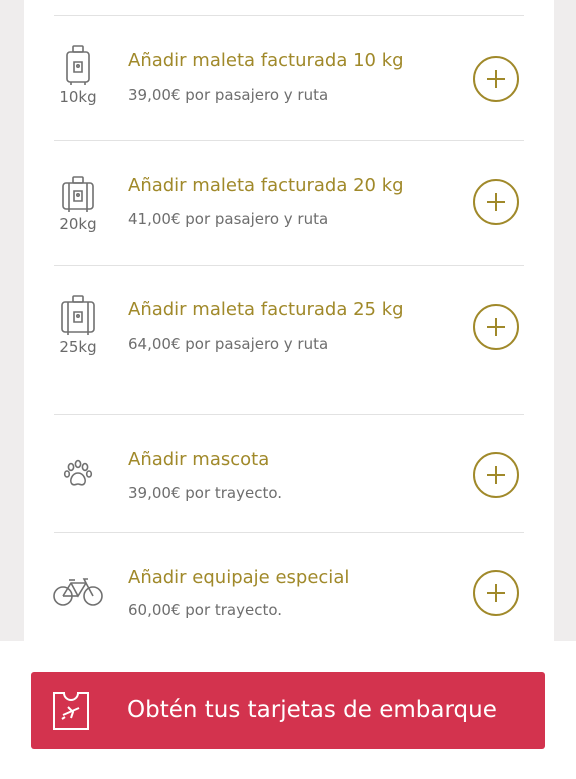 The image size is (576, 779). Describe the element at coordinates (496, 79) in the screenshot. I see `add-luggage-10kg-button` at that location.